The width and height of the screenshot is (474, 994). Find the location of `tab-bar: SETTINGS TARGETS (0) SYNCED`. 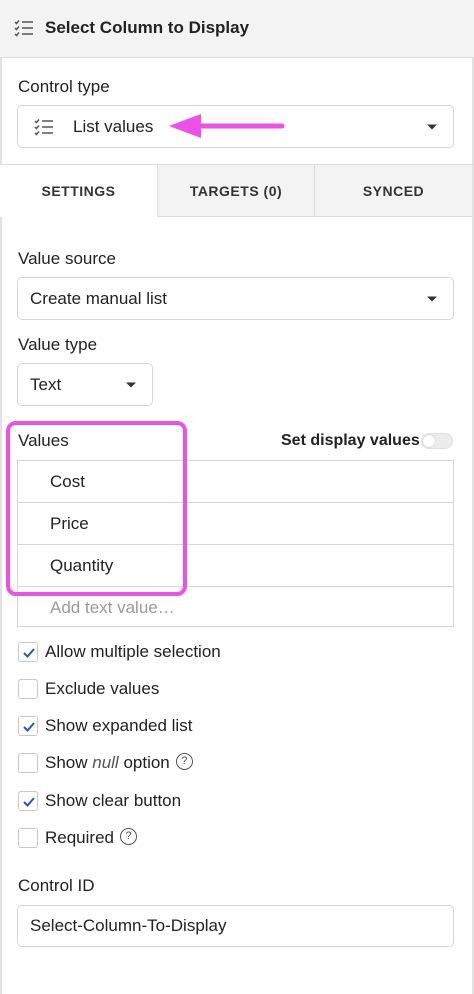

tab-bar: SETTINGS TARGETS (0) SYNCED is located at coordinates (237, 191).